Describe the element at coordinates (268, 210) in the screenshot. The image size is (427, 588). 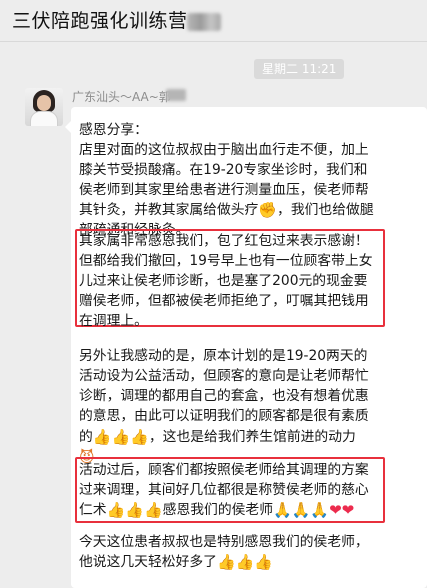
I see `fist-emoji-icon: ✊` at that location.